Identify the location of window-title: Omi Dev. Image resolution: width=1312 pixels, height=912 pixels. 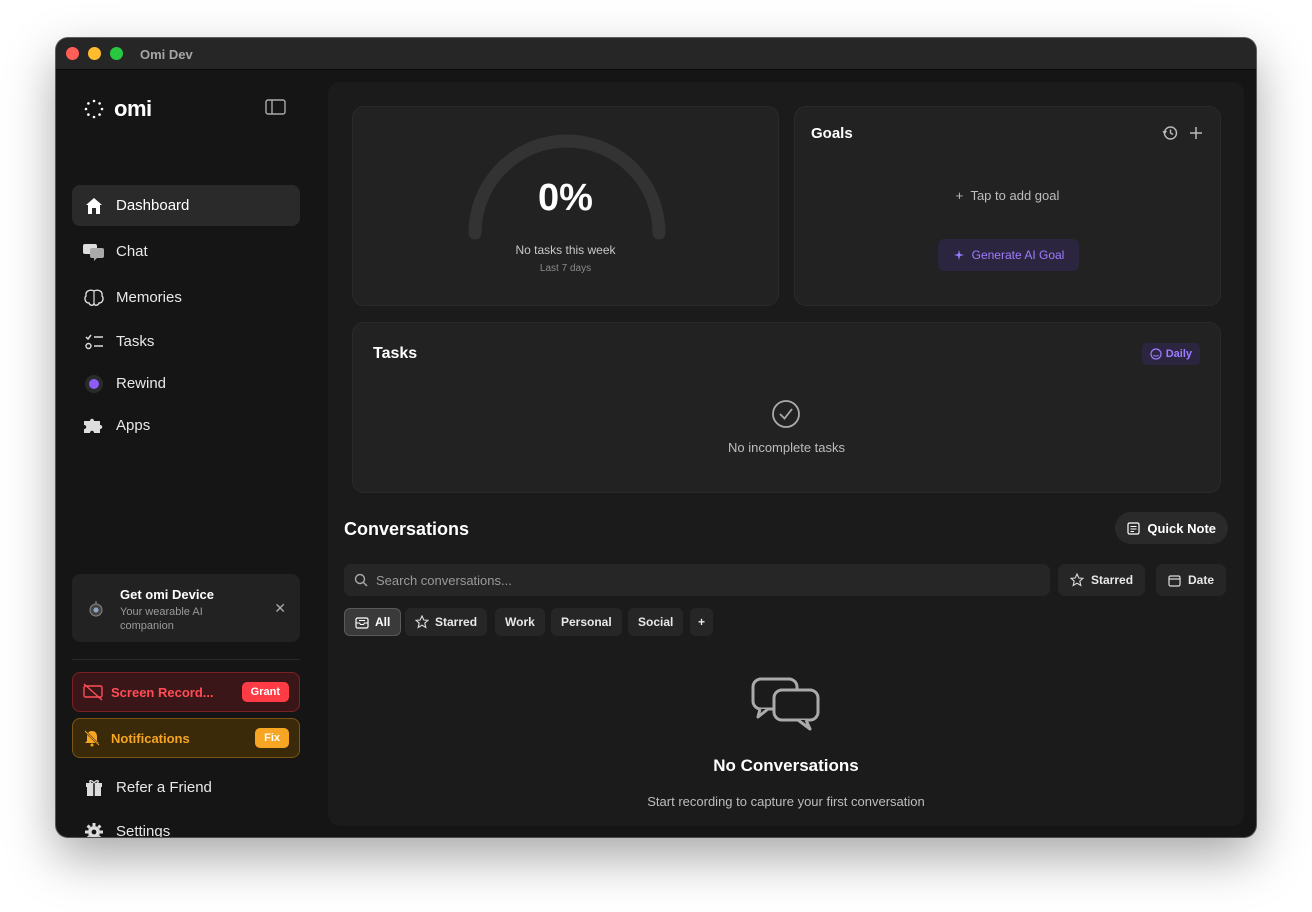
(166, 54).